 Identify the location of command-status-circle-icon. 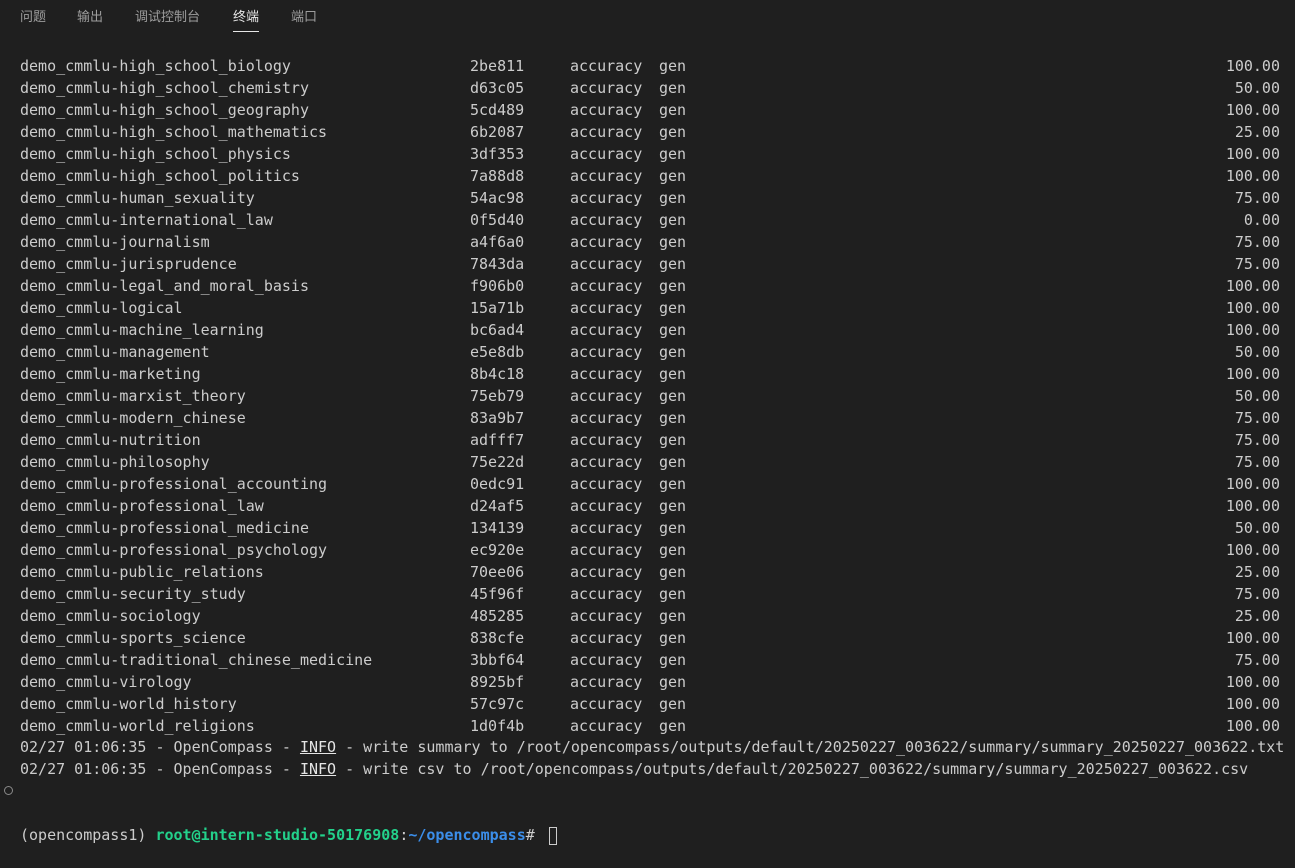
(8, 790).